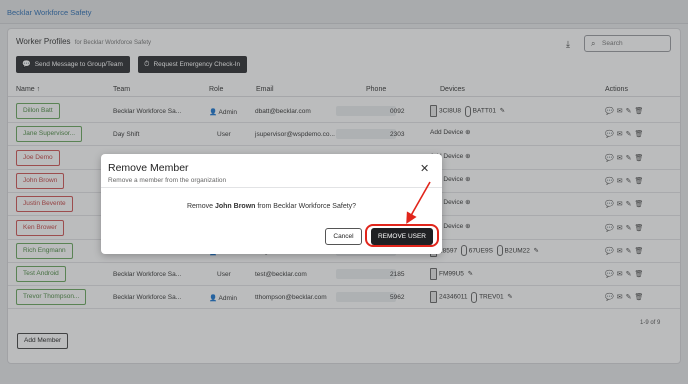 This screenshot has height=384, width=688. What do you see at coordinates (418, 202) in the screenshot?
I see `arrow-annotation` at bounding box center [418, 202].